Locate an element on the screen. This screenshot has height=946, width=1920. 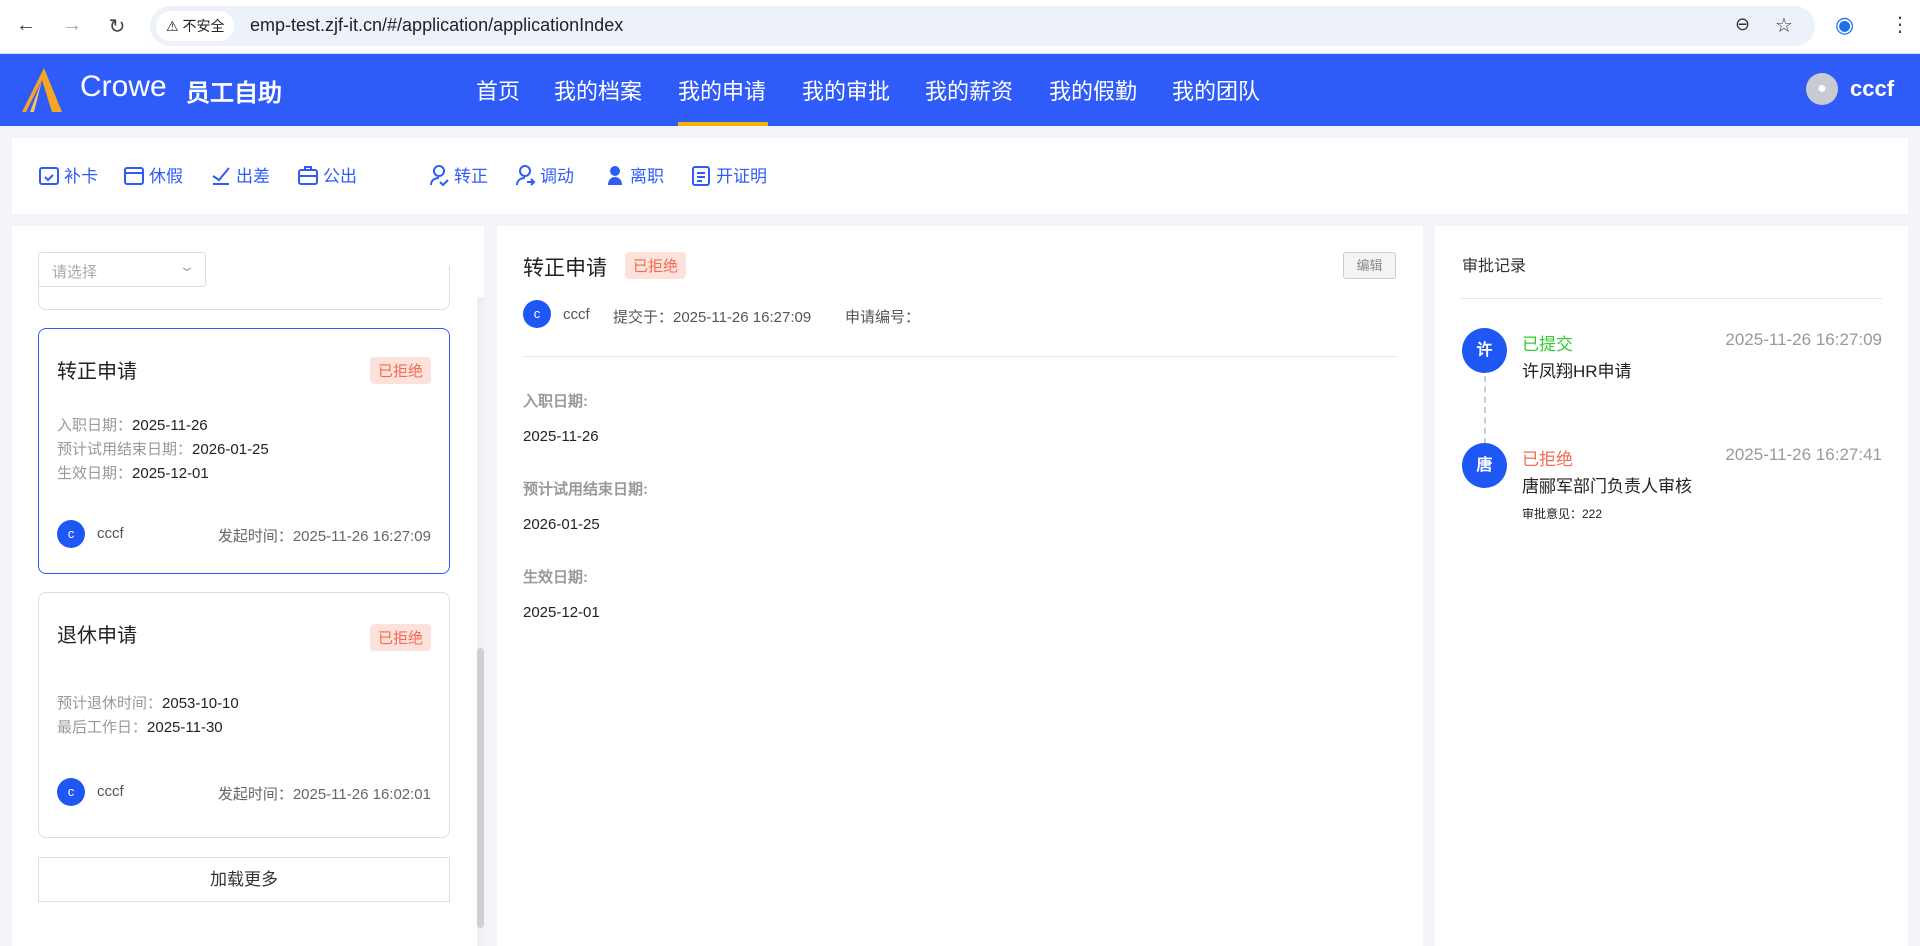
field-label: 预计试用结束日期: is located at coordinates (585, 489).